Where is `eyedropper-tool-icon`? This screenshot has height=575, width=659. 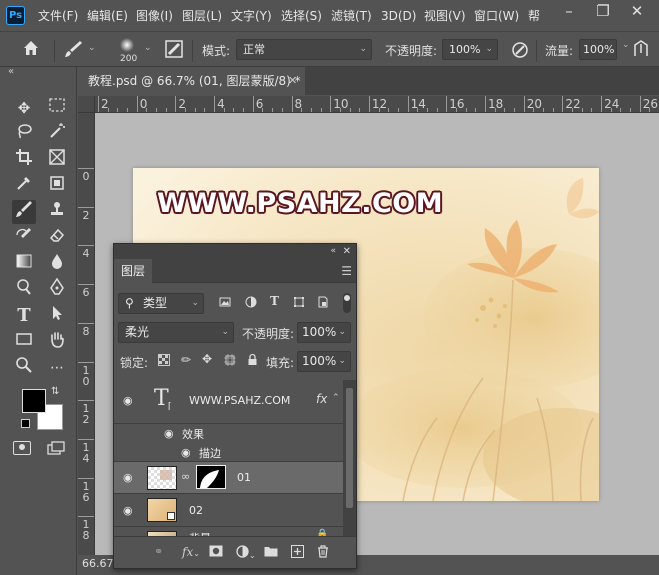
eyedropper-tool-icon is located at coordinates (24, 186).